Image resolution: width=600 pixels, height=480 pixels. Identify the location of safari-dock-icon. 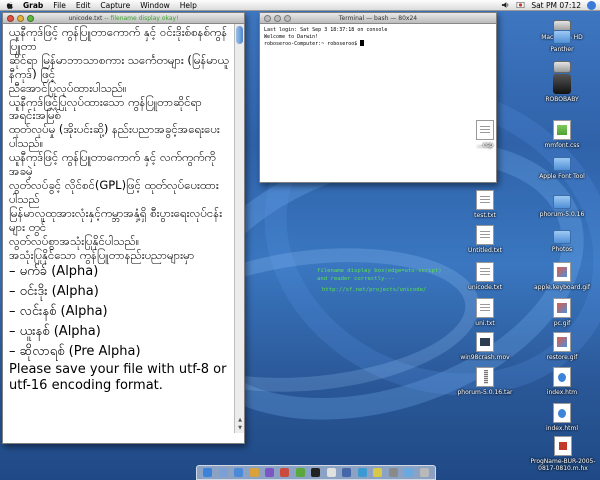
(239, 472).